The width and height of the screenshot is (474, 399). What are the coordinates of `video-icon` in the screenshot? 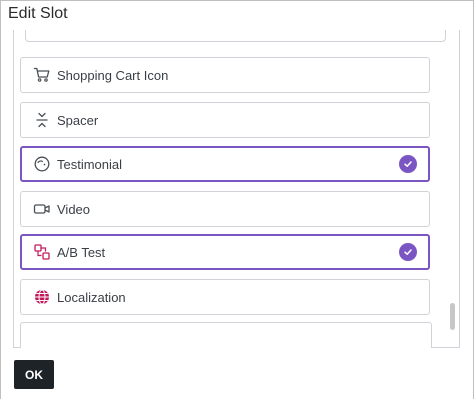 It's located at (42, 209).